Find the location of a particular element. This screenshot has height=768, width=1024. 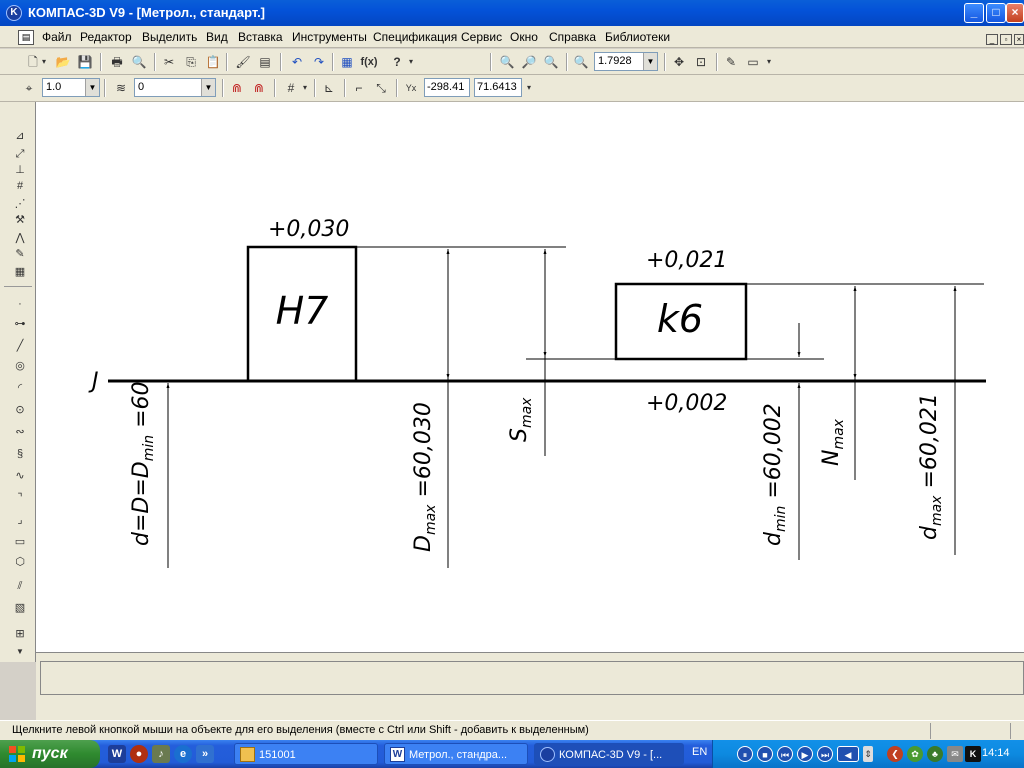

arc-icon: ◜ is located at coordinates (20, 388).